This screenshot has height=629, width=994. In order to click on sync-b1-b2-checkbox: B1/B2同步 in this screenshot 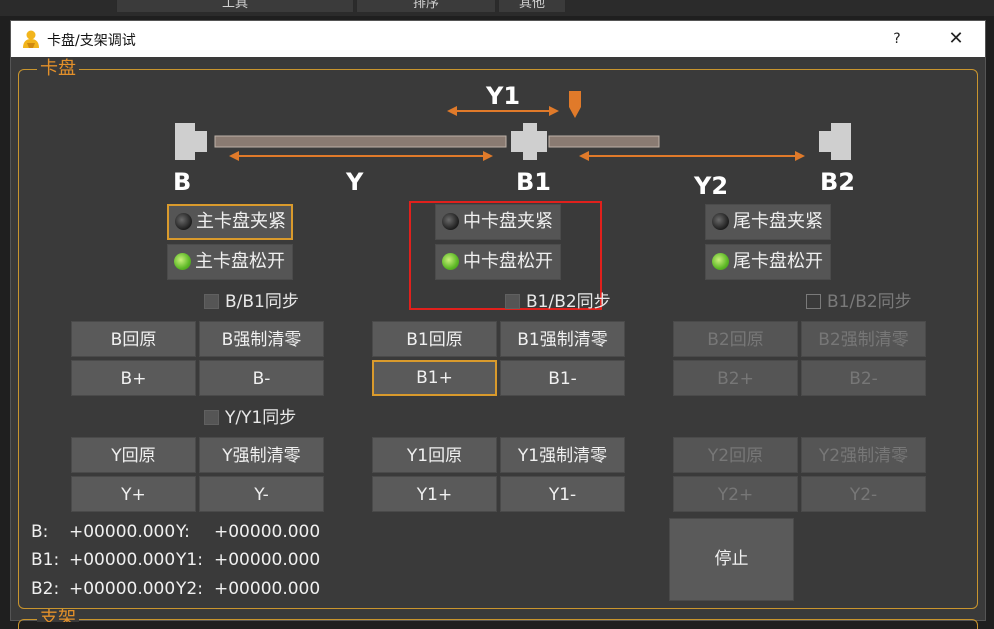, I will do `click(558, 302)`.